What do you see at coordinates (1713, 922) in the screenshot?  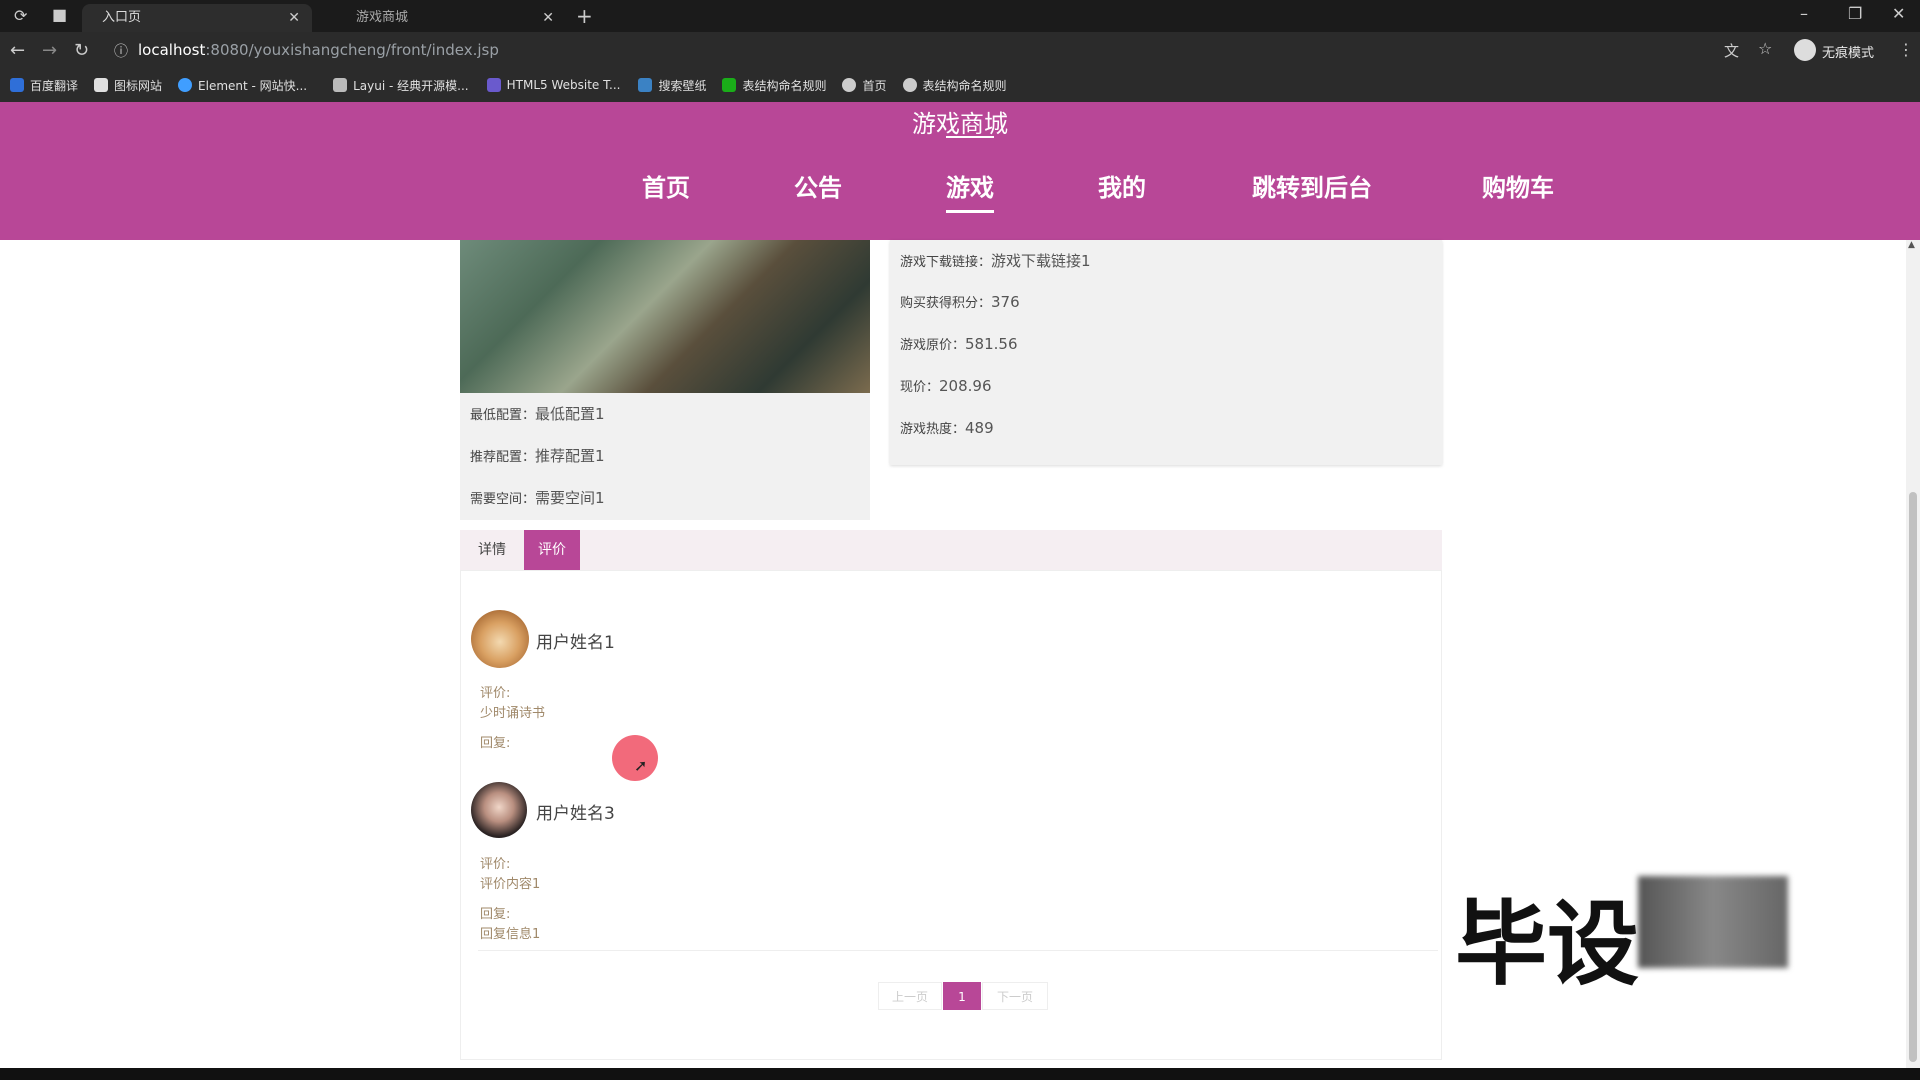 I see `watermark-blur` at bounding box center [1713, 922].